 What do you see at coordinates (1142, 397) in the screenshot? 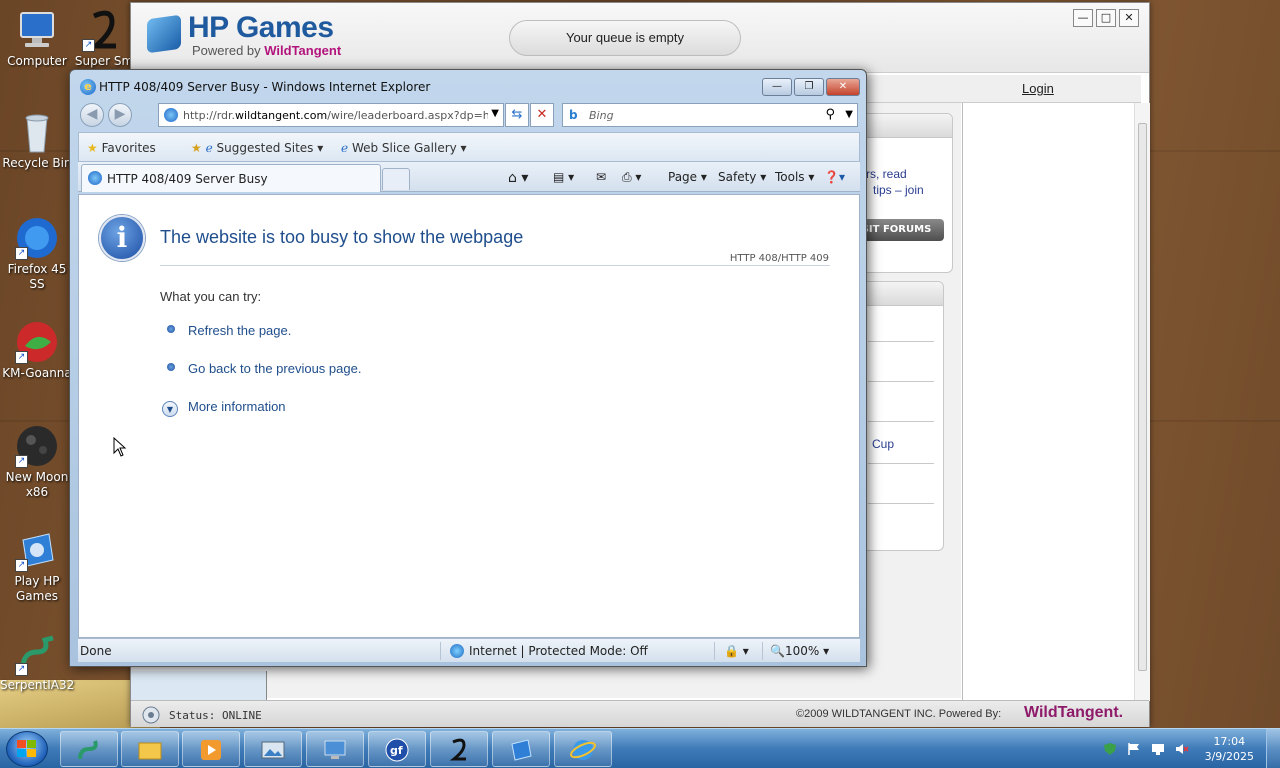
I see `scrollbar-thumb` at bounding box center [1142, 397].